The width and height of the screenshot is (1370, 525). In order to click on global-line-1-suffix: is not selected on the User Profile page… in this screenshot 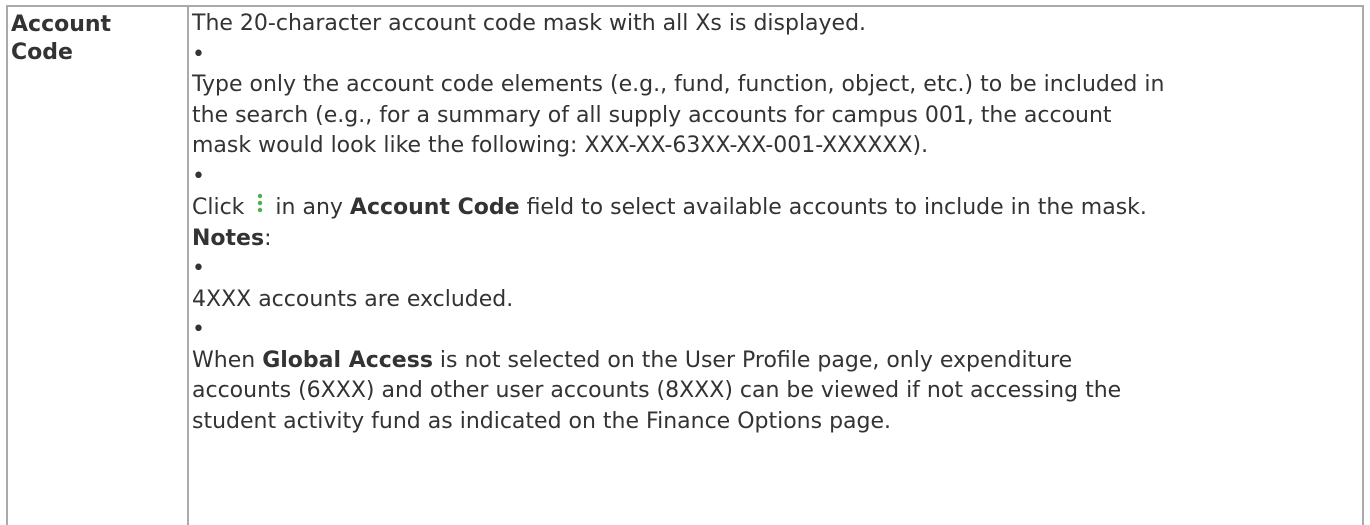, I will do `click(756, 360)`.